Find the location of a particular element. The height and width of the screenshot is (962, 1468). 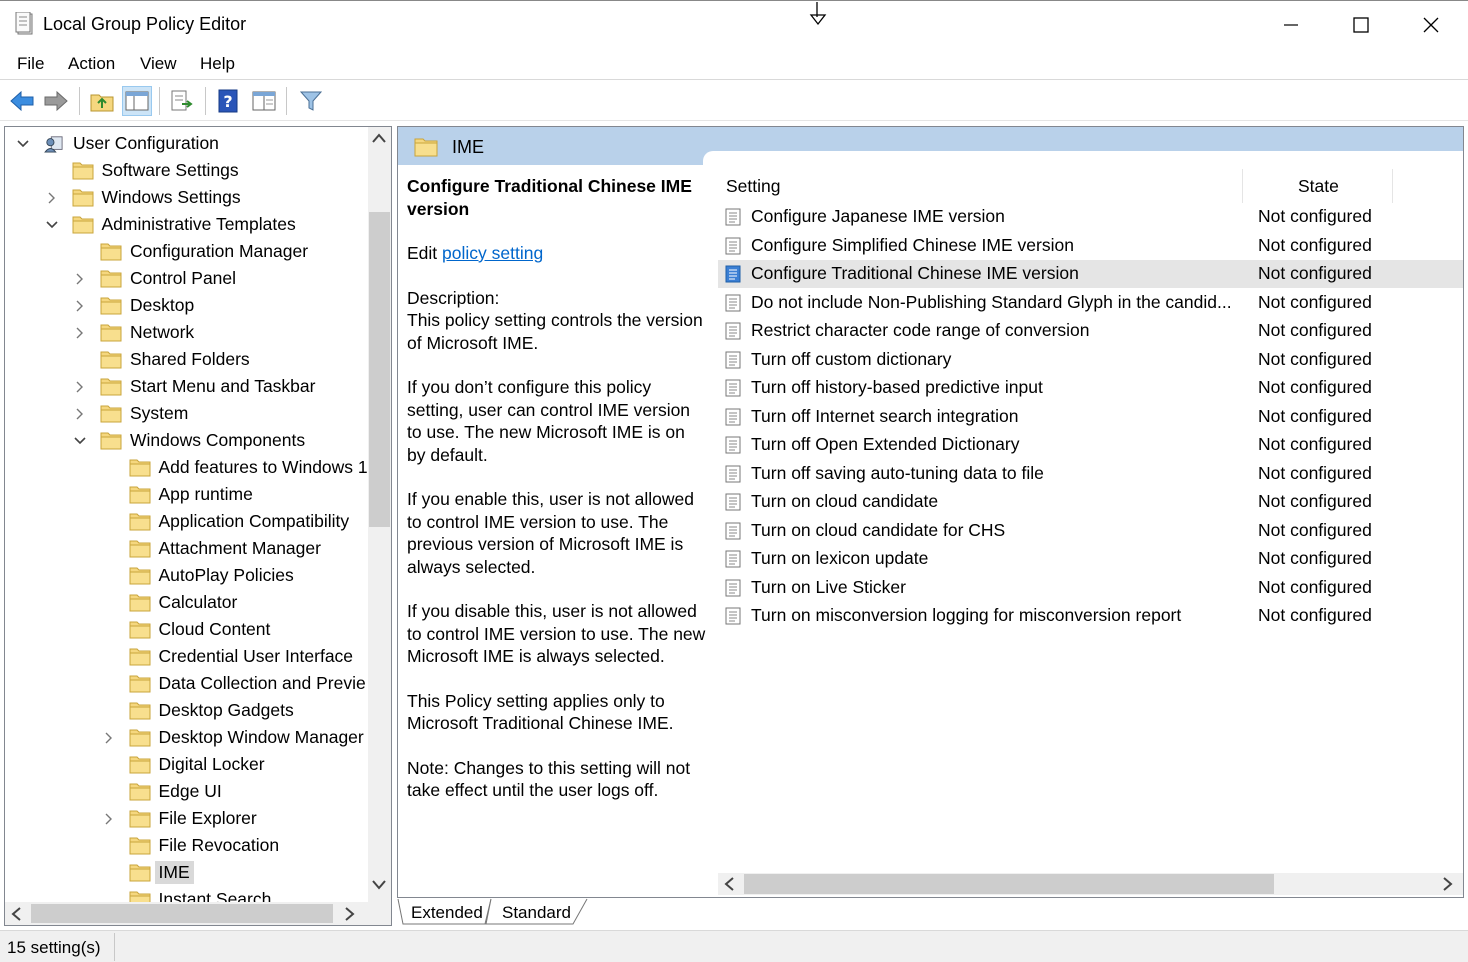

minimize-button is located at coordinates (1291, 25).